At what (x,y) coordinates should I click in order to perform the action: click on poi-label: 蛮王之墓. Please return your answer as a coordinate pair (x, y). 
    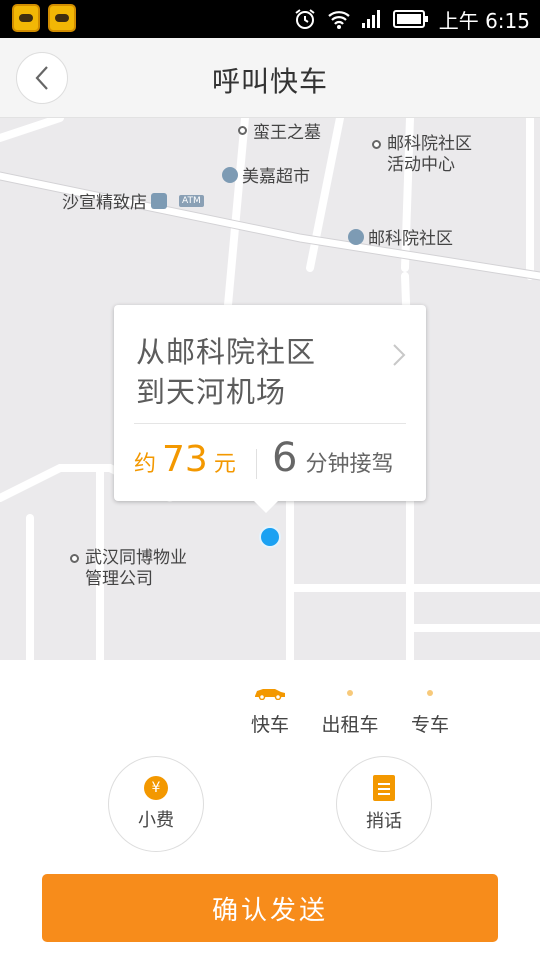
    Looking at the image, I should click on (287, 133).